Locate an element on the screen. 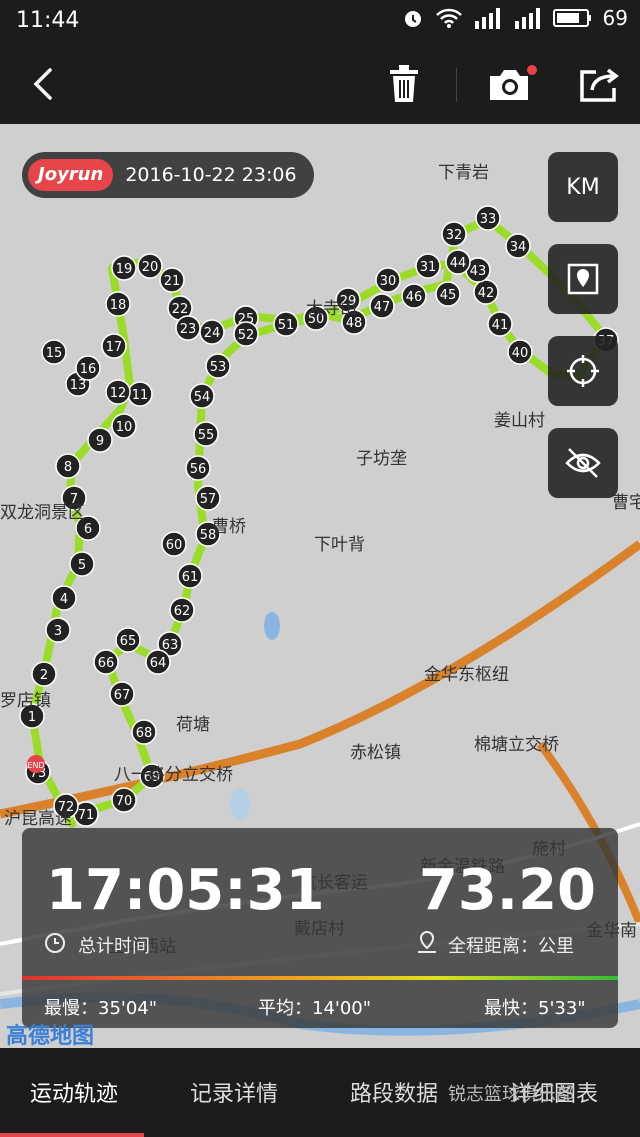 The height and width of the screenshot is (1137, 640). hide-button is located at coordinates (583, 463).